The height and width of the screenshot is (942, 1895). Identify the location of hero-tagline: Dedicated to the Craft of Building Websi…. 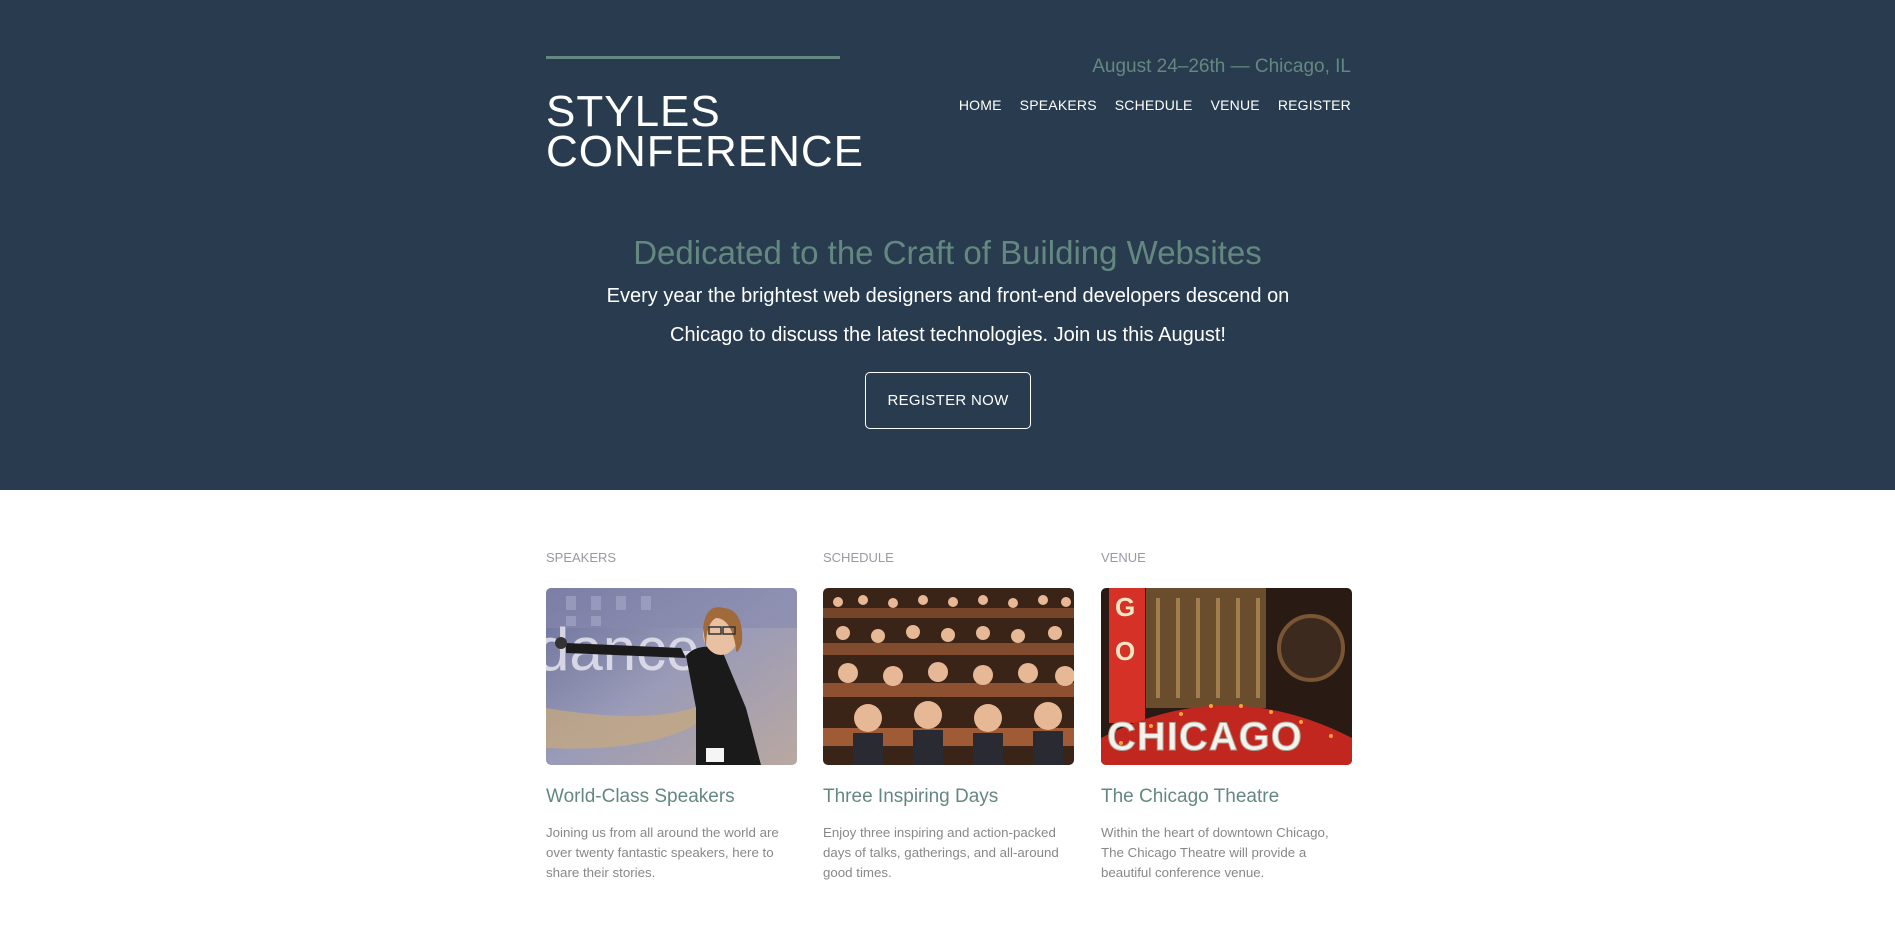
(947, 252).